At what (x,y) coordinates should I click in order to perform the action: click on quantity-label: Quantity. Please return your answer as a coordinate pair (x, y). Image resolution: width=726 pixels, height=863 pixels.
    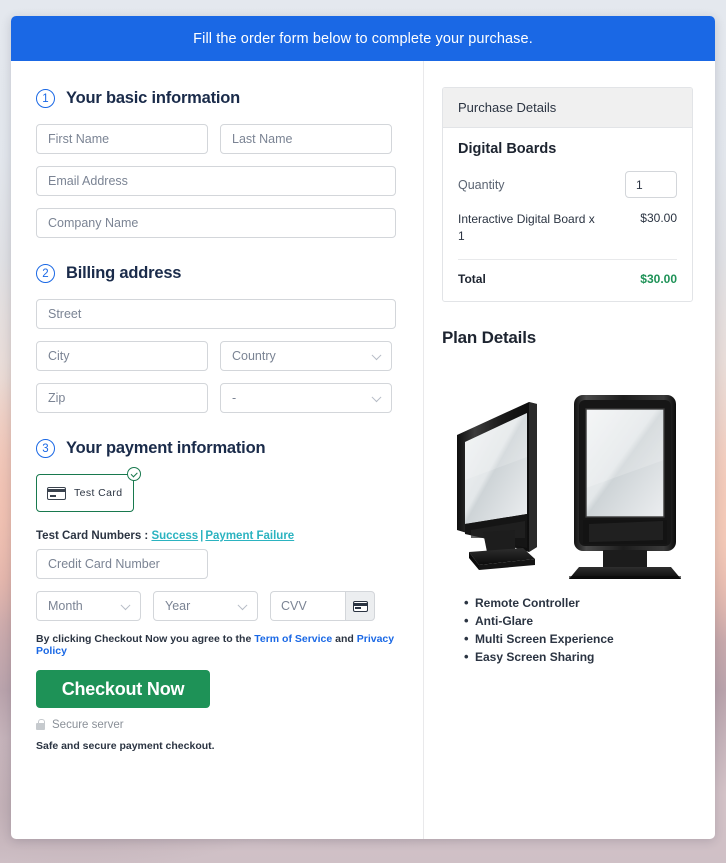
    Looking at the image, I should click on (481, 184).